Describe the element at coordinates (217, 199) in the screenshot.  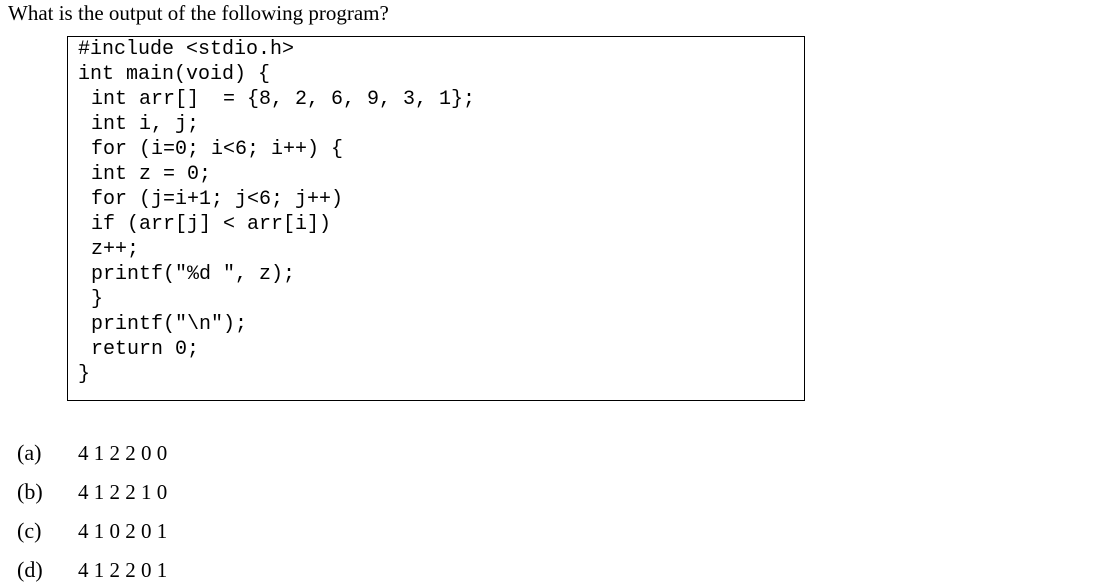
I see `code-line: for (j=i+1; j<6; j++)` at that location.